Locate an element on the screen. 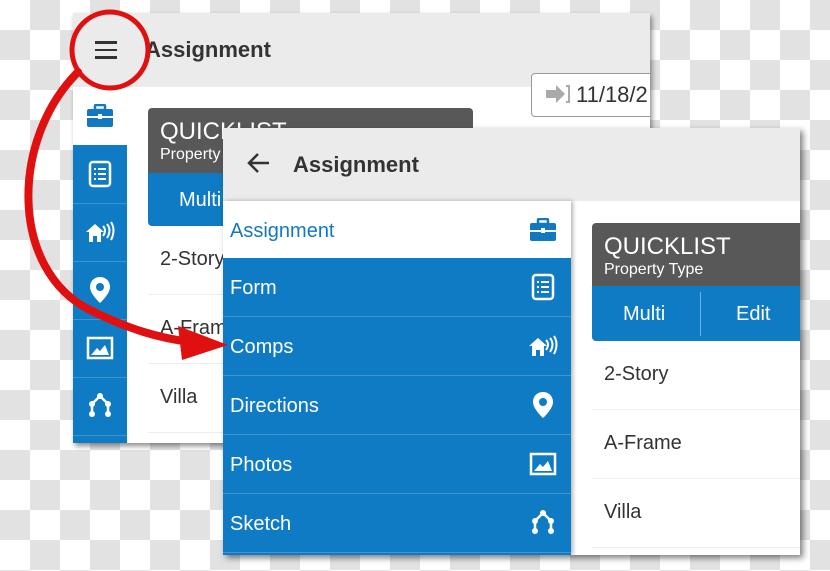 This screenshot has width=830, height=571. date-value: 11/18/2 is located at coordinates (612, 94).